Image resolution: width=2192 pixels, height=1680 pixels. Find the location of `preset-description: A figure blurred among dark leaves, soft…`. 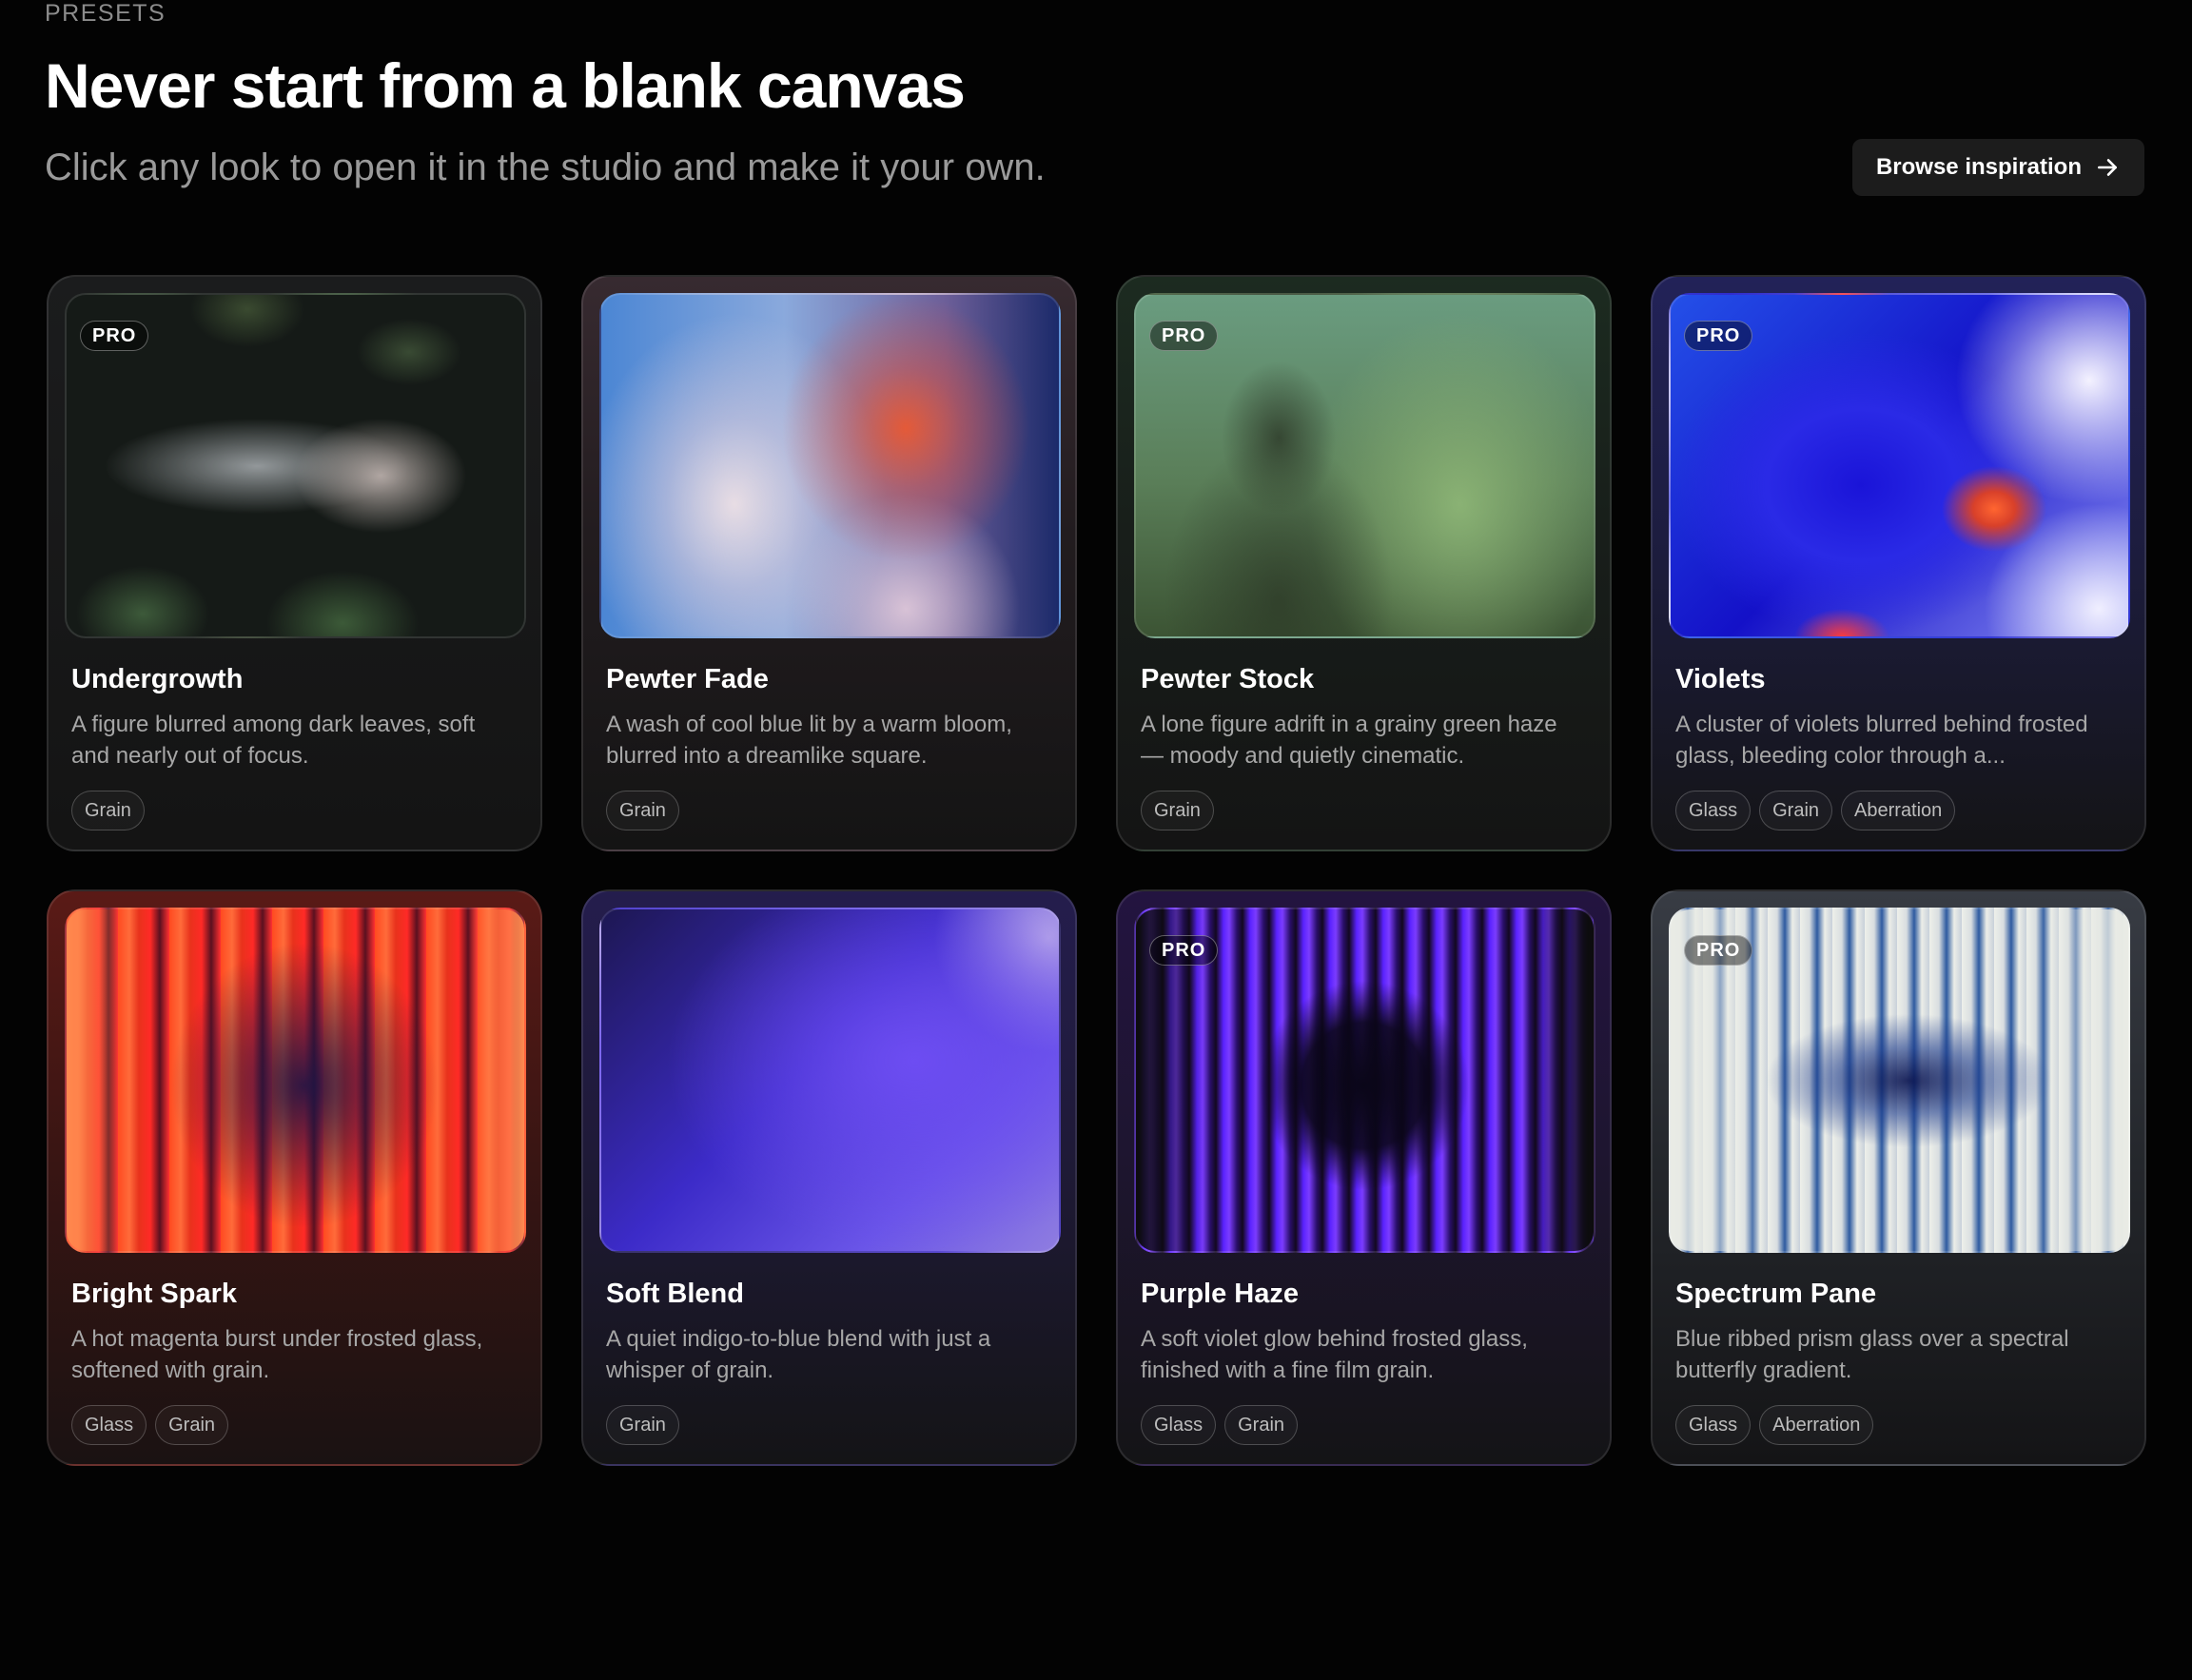

preset-description: A figure blurred among dark leaves, soft… is located at coordinates (273, 740).